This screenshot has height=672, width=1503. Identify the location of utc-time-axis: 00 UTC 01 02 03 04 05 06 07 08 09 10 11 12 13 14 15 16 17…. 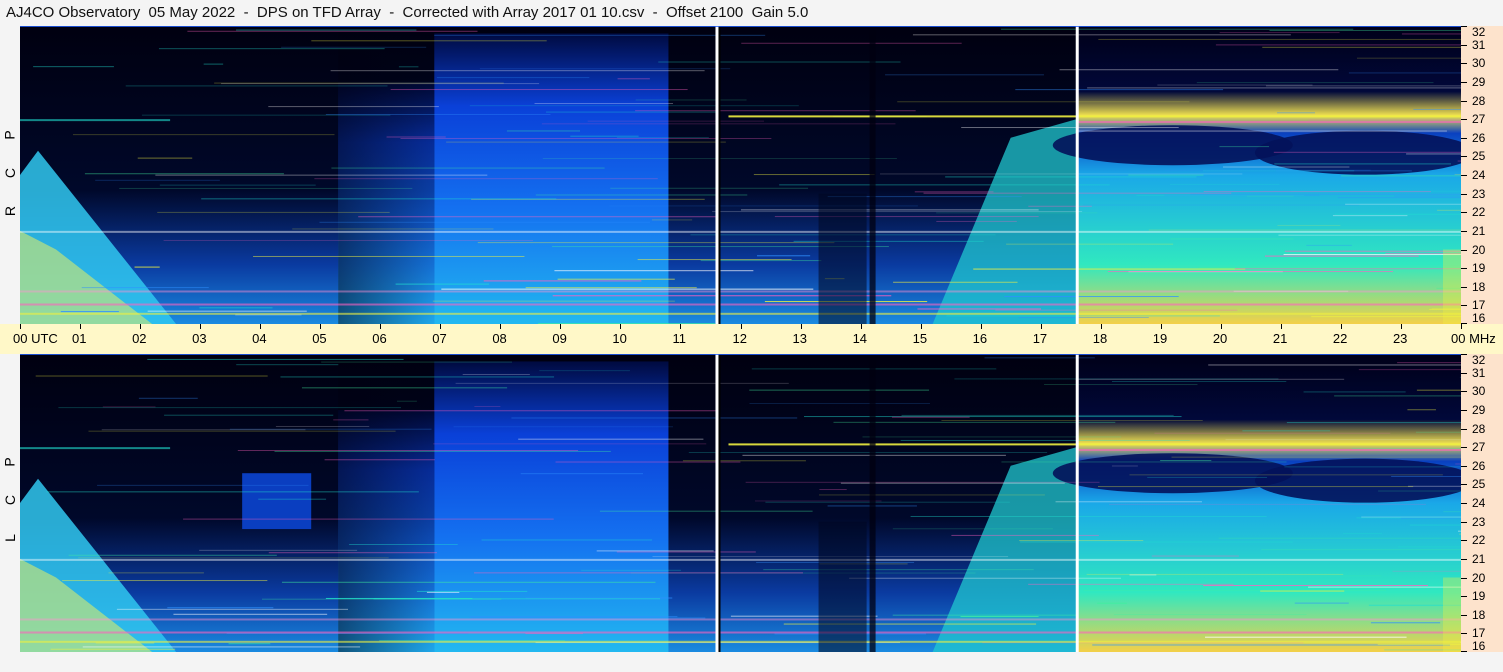
(751, 339).